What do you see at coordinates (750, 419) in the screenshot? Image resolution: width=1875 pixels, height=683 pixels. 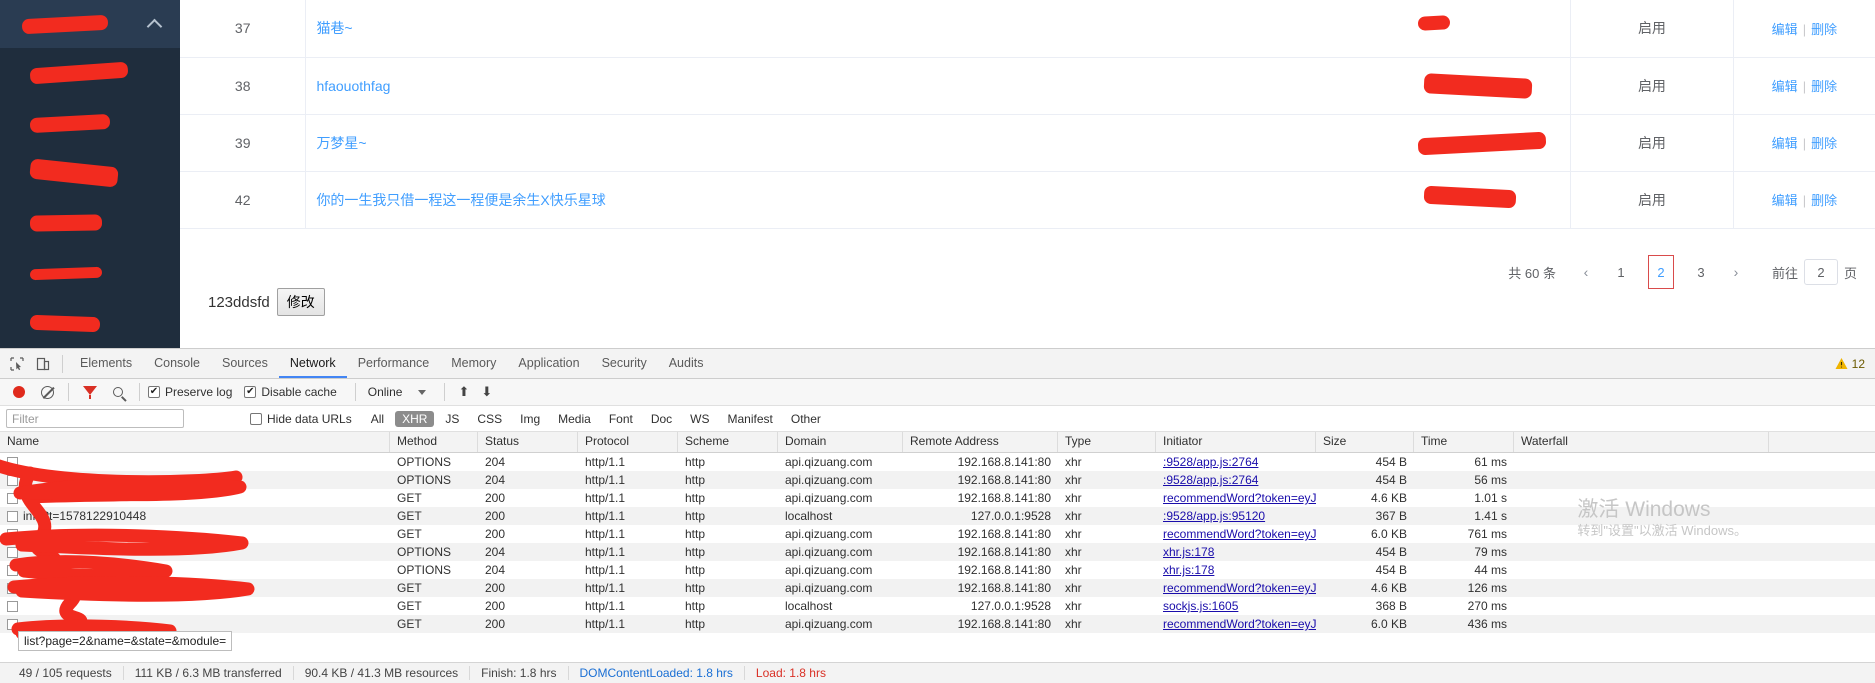 I see `resource-type-manifest: Manifest` at bounding box center [750, 419].